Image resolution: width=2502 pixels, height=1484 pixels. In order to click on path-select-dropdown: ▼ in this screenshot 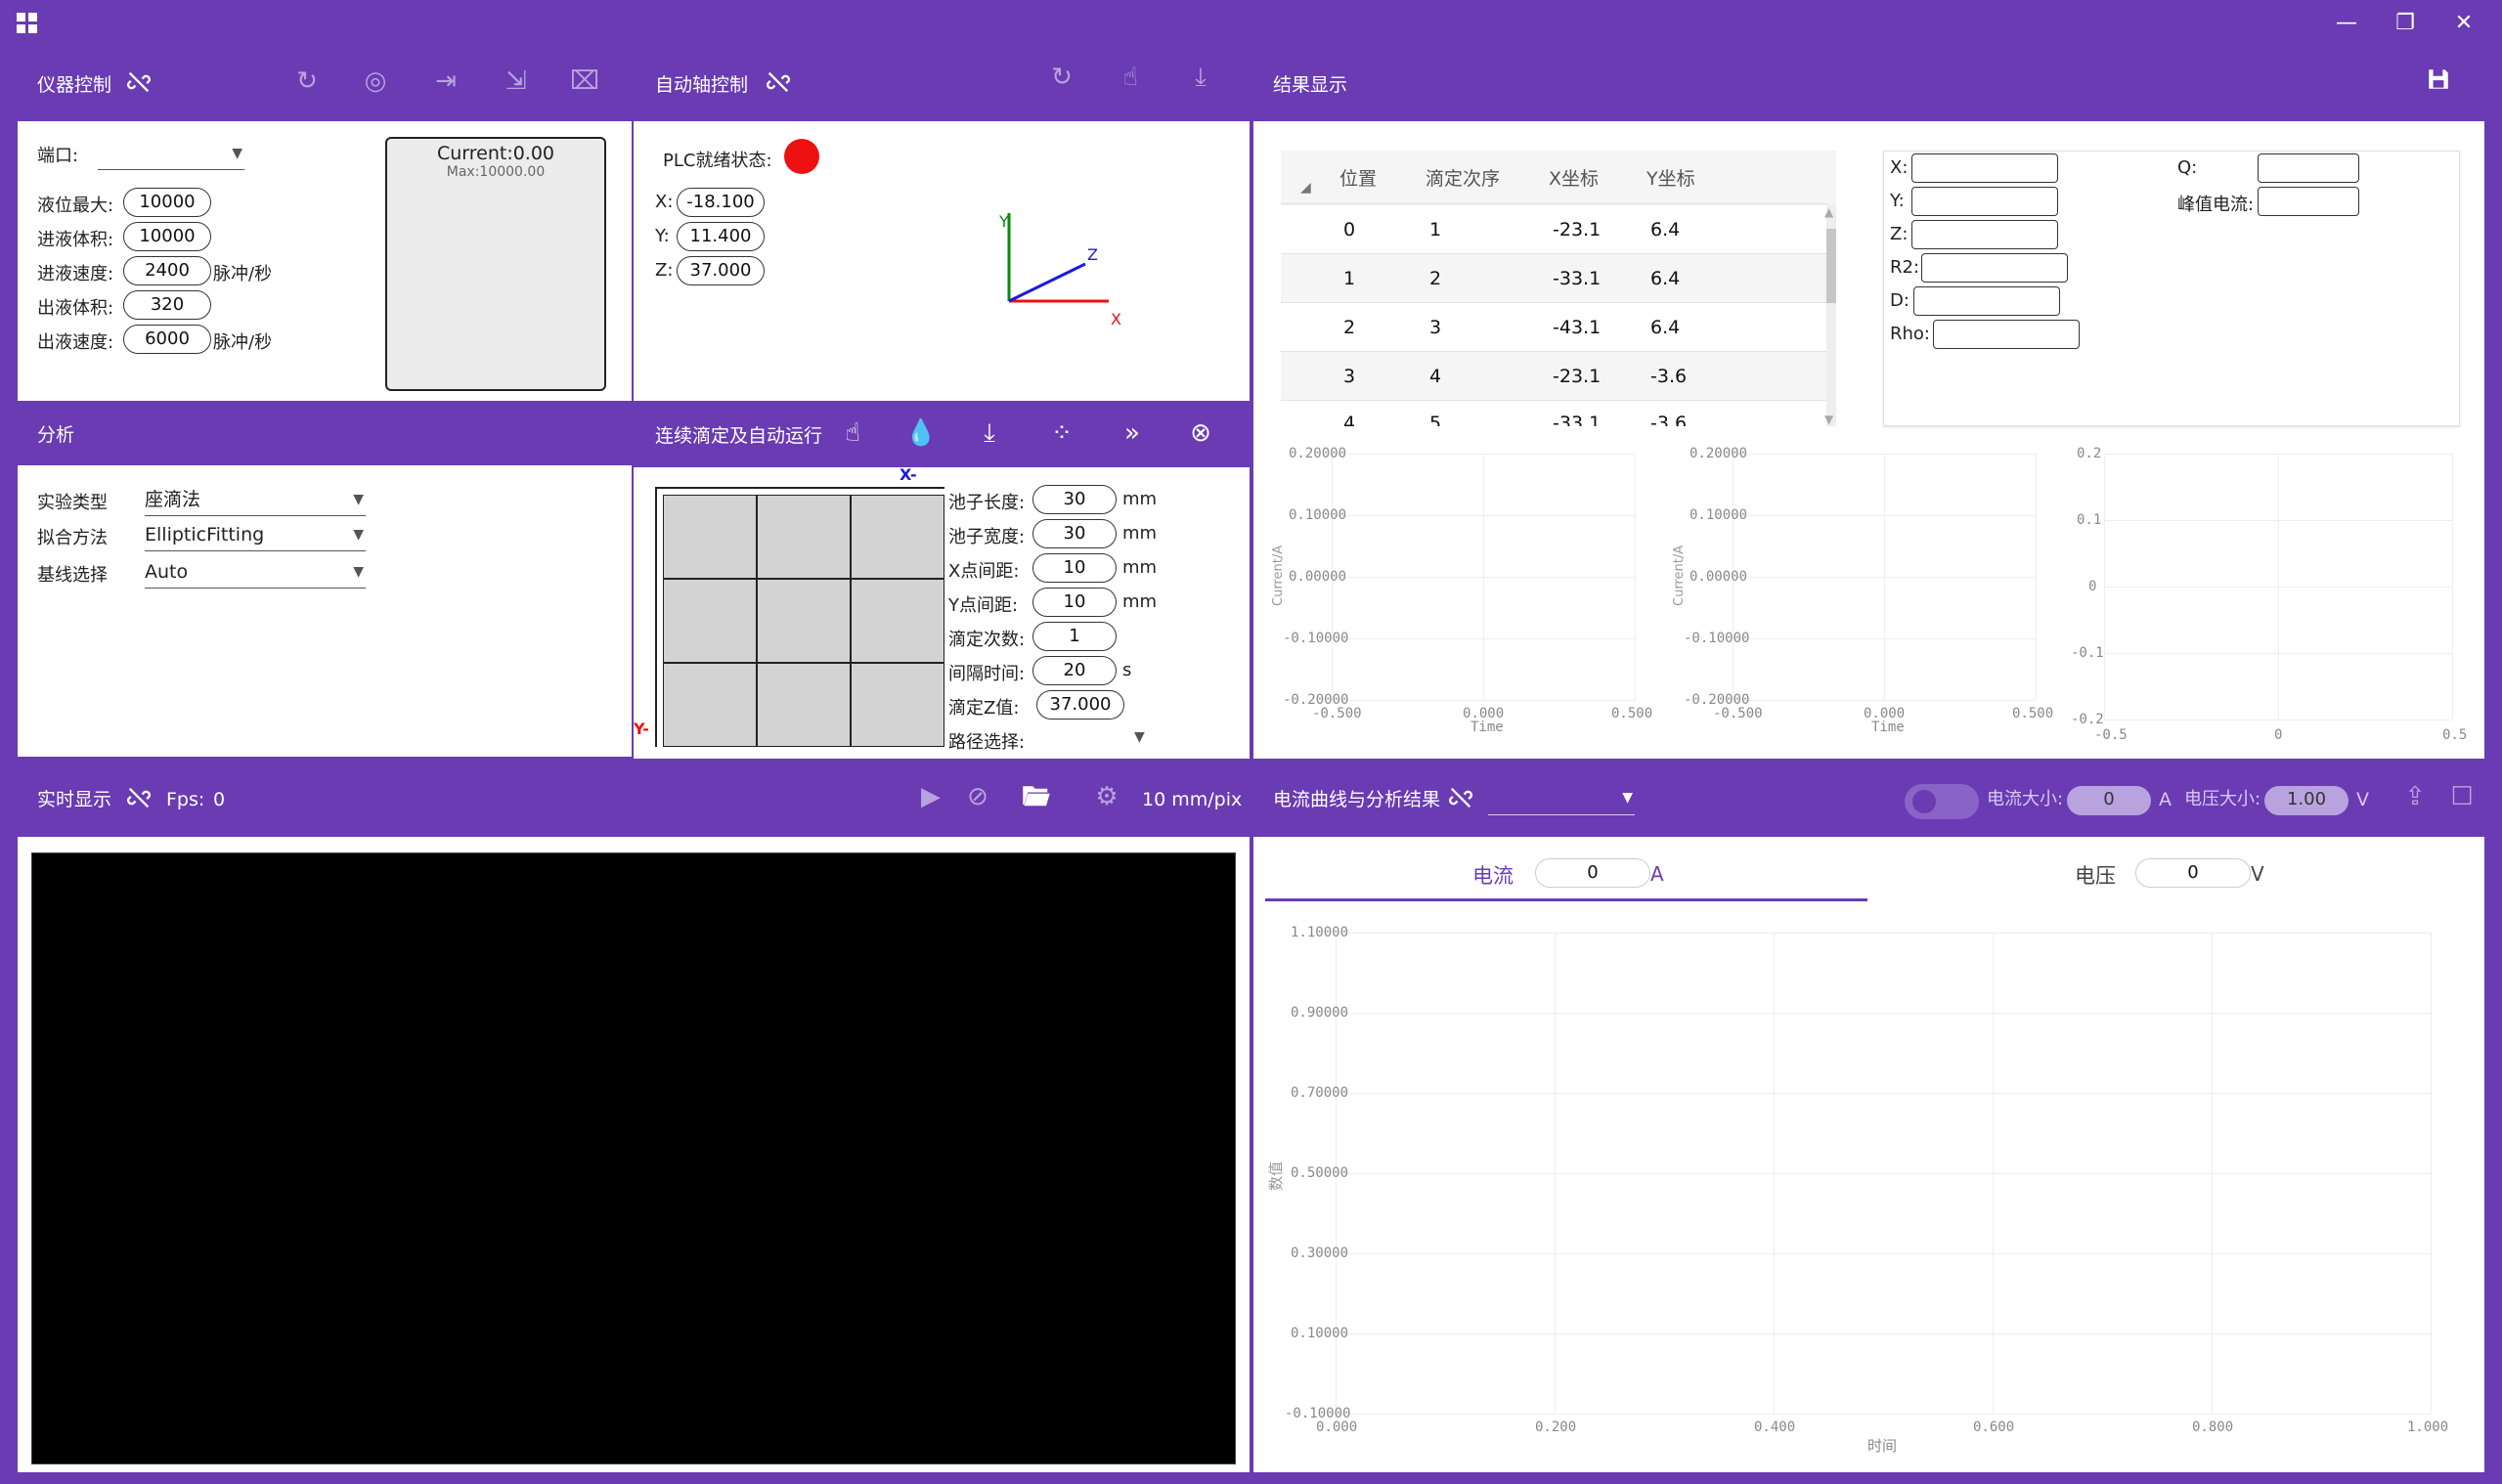, I will do `click(1139, 737)`.